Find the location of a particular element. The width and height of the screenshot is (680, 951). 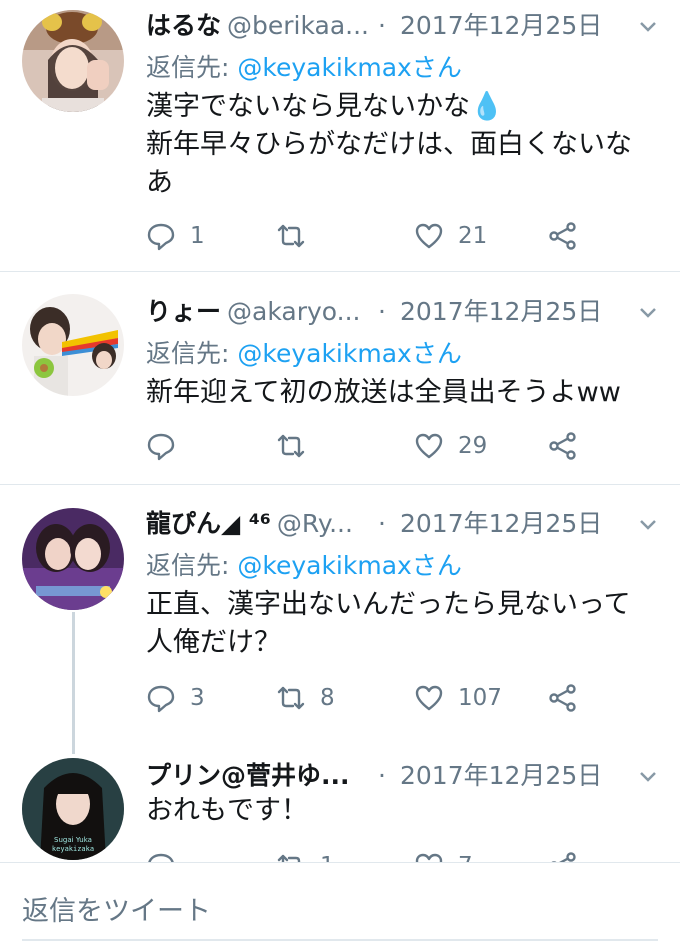

tweet-text-line: 漢字でないなら見ないかな💧 is located at coordinates (325, 106).